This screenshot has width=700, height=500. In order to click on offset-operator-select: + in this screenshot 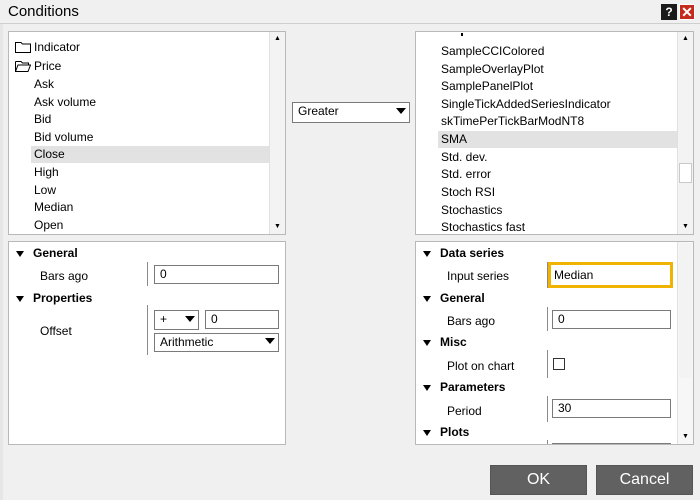, I will do `click(176, 320)`.